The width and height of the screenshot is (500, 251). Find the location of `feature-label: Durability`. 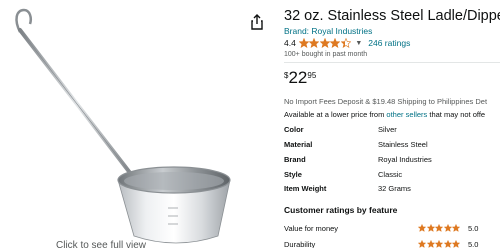

feature-label: Durability is located at coordinates (300, 244).